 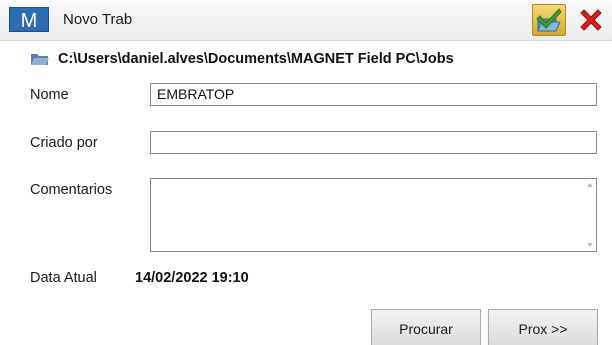 I want to click on prox-button: Prox >>, so click(x=543, y=327).